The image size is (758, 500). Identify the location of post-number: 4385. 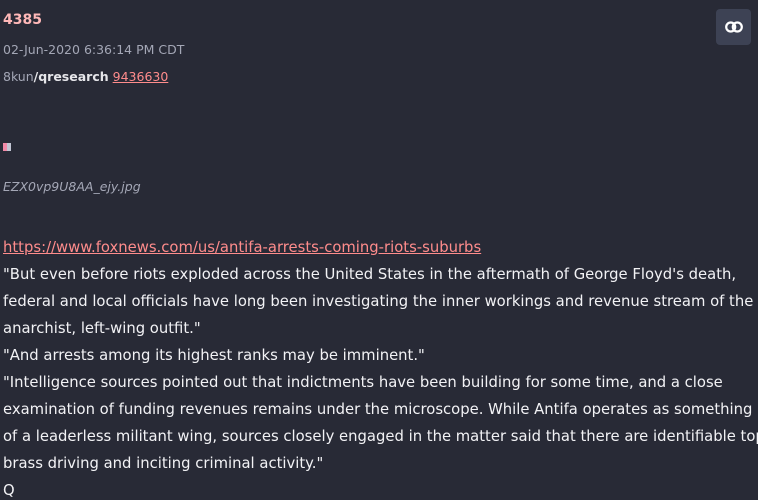
(22, 20).